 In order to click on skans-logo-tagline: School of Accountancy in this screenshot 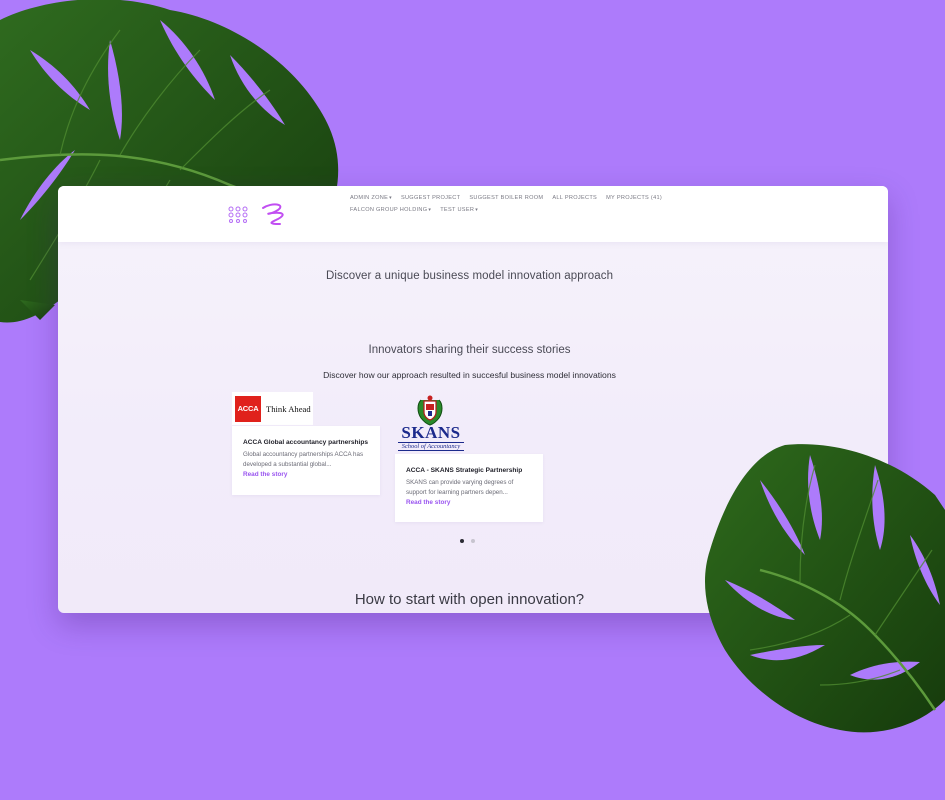, I will do `click(431, 446)`.